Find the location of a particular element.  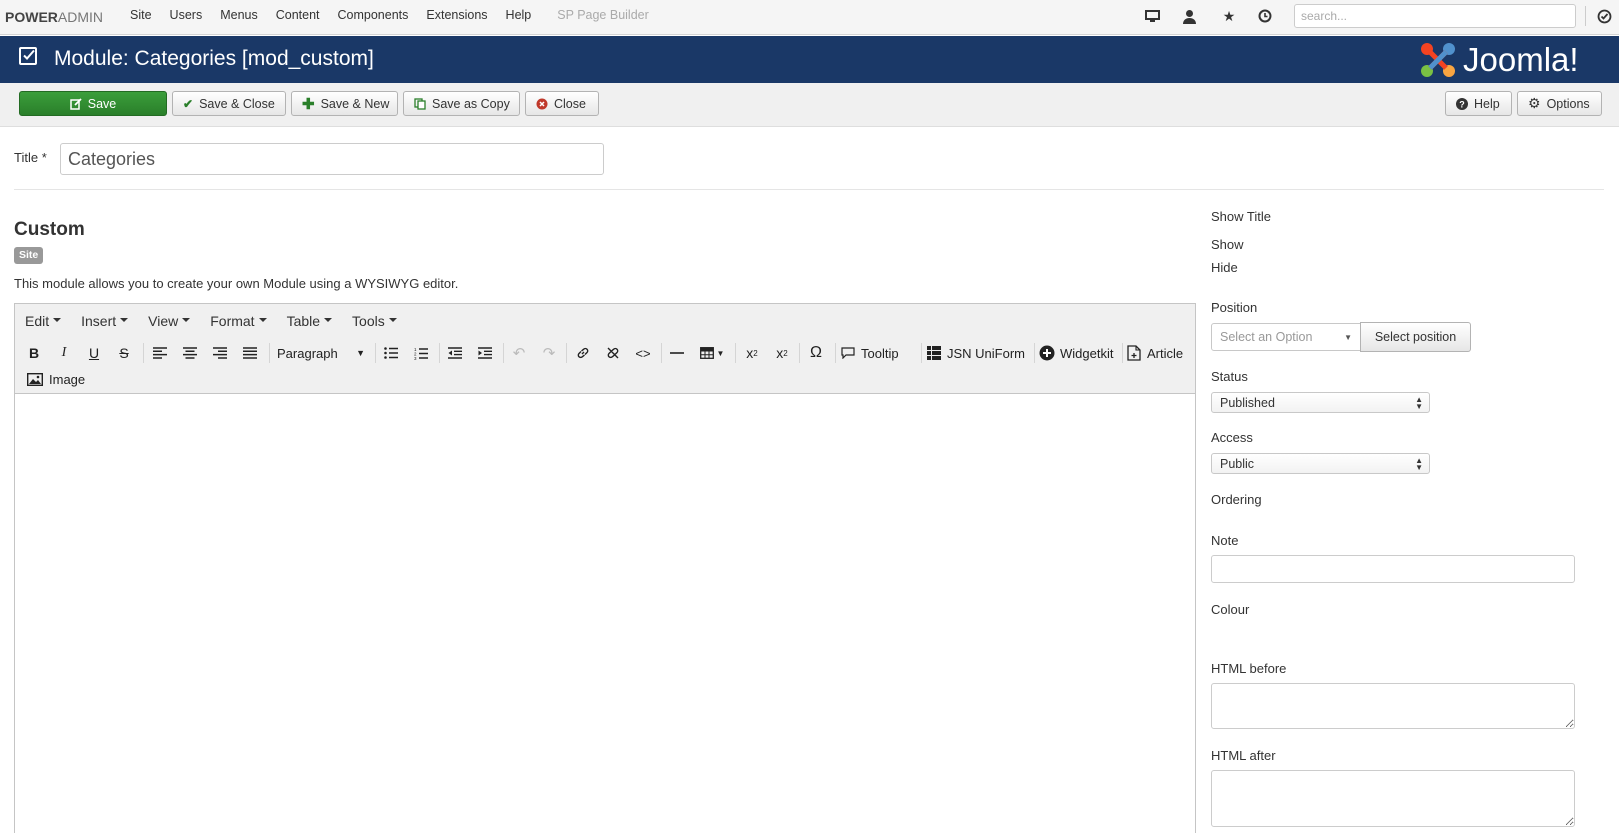

image-button: Image is located at coordinates (56, 379).